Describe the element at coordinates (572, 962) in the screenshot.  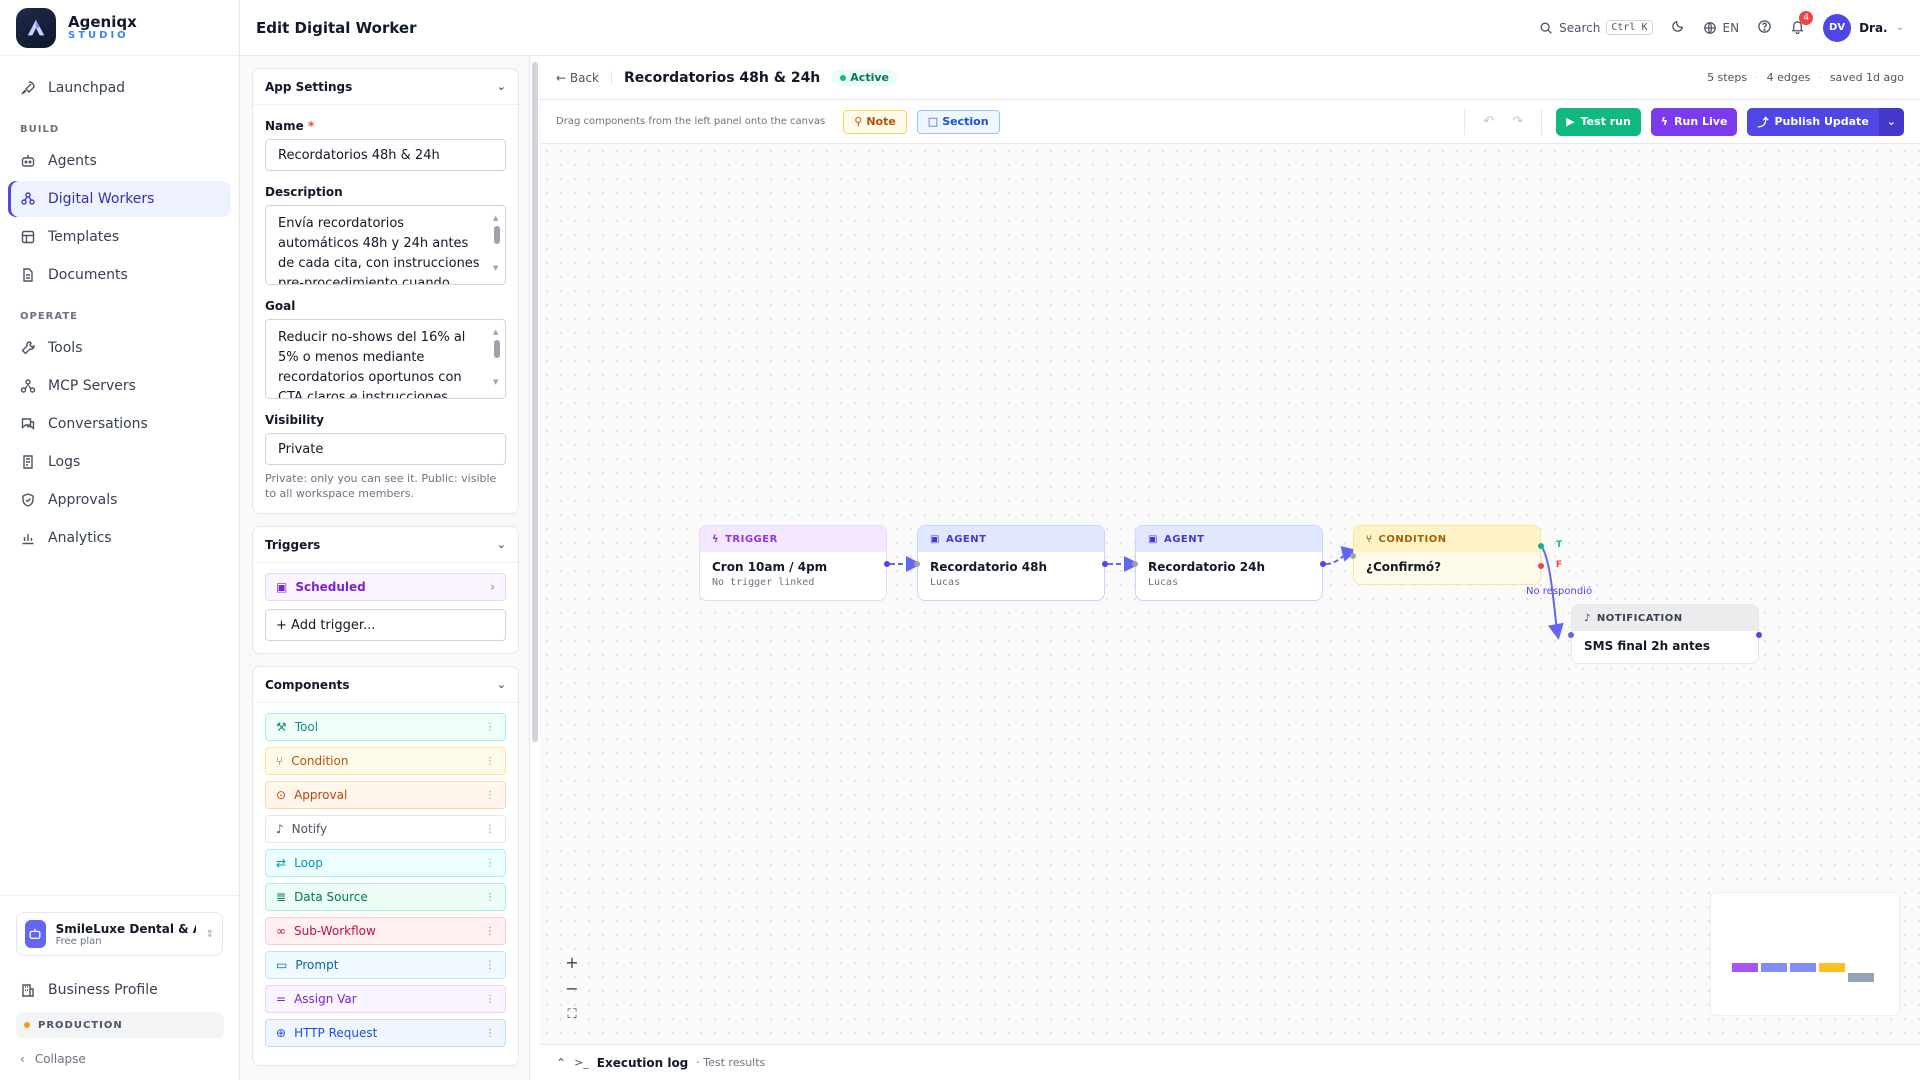
I see `zoom-in-button: +` at that location.